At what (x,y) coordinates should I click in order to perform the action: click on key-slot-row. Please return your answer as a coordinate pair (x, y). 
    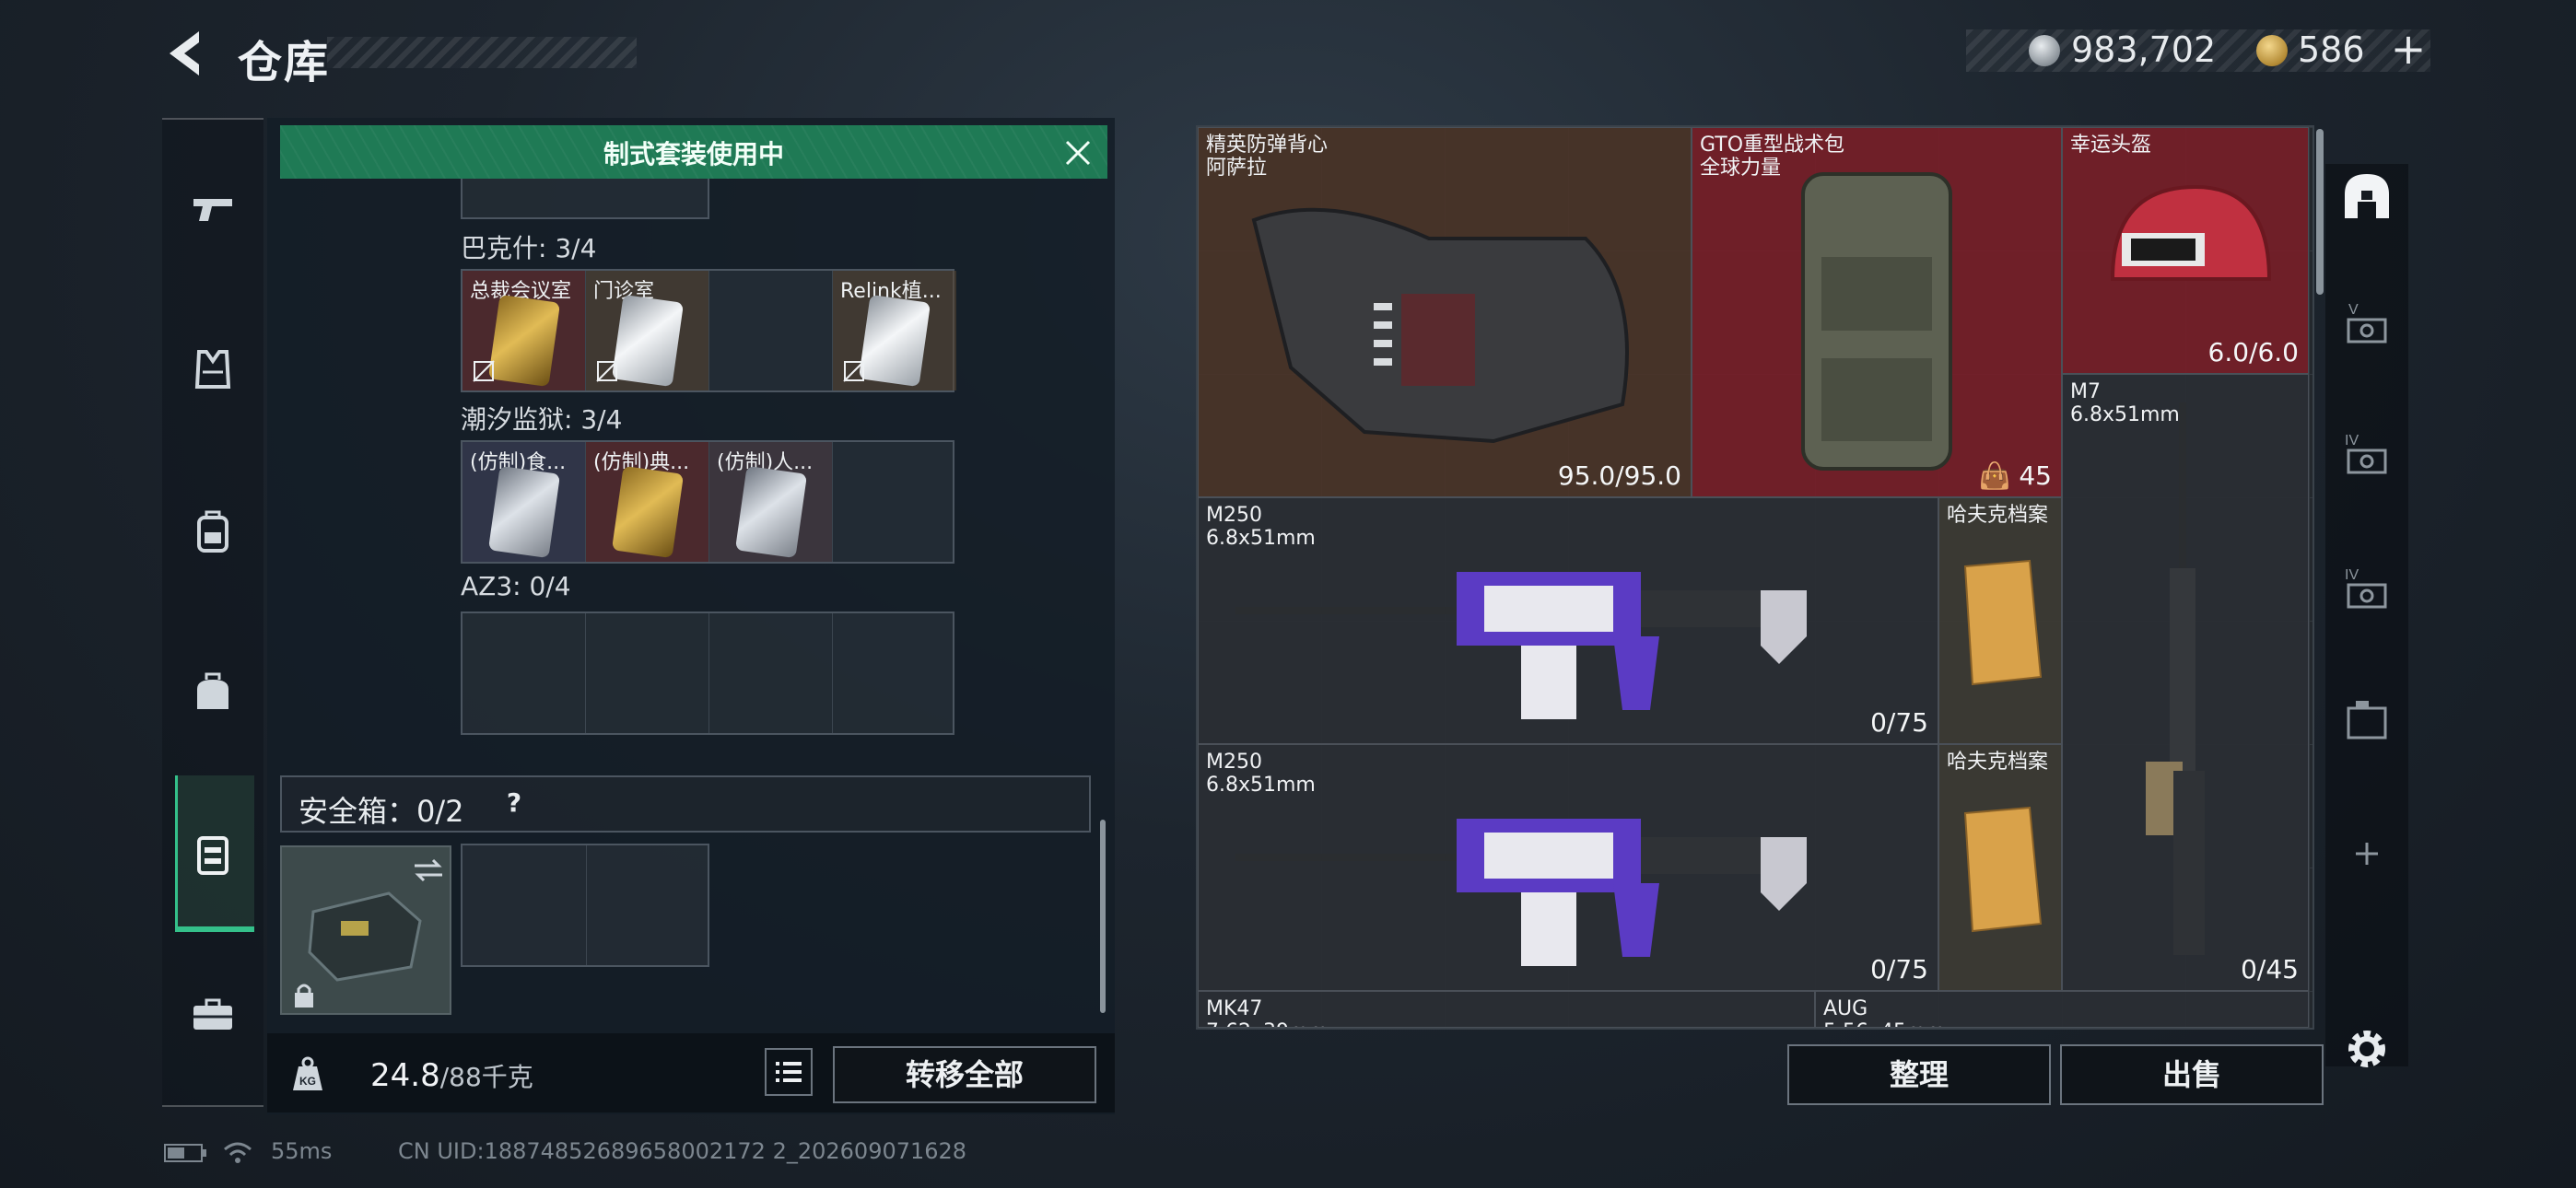
    Looking at the image, I should click on (707, 673).